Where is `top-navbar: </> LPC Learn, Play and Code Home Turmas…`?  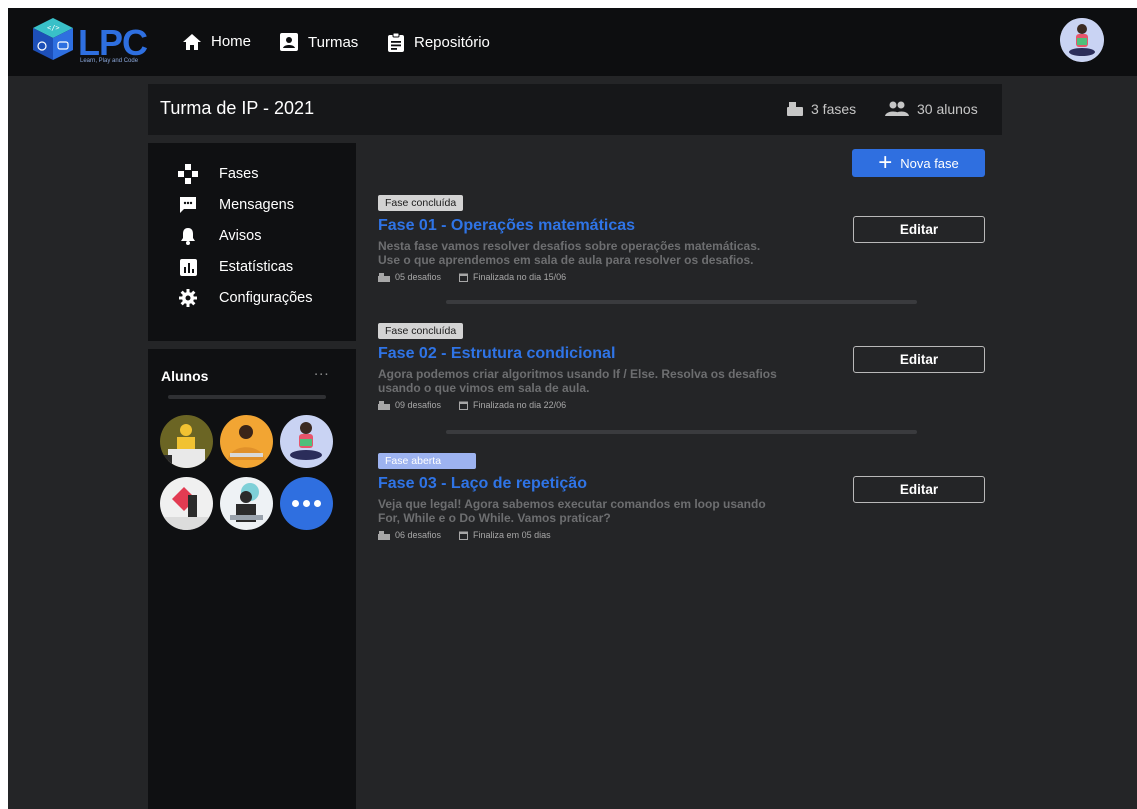 top-navbar: </> LPC Learn, Play and Code Home Turmas… is located at coordinates (572, 42).